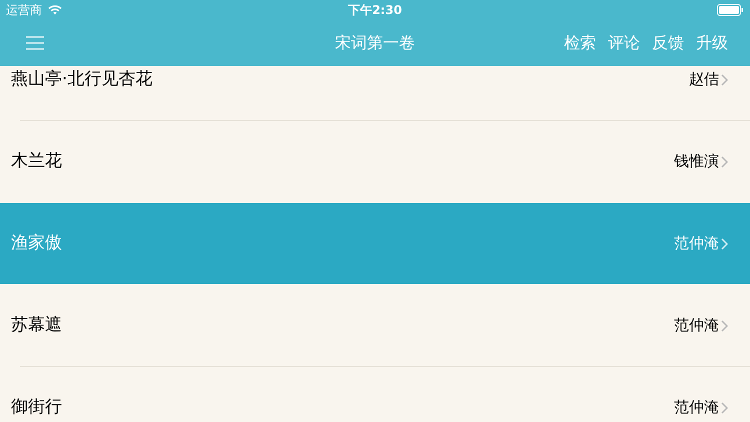  What do you see at coordinates (375, 10) in the screenshot?
I see `status-time: 下午2:30` at bounding box center [375, 10].